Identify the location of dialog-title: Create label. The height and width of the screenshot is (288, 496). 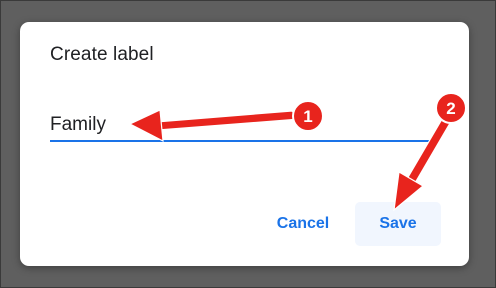
(102, 54).